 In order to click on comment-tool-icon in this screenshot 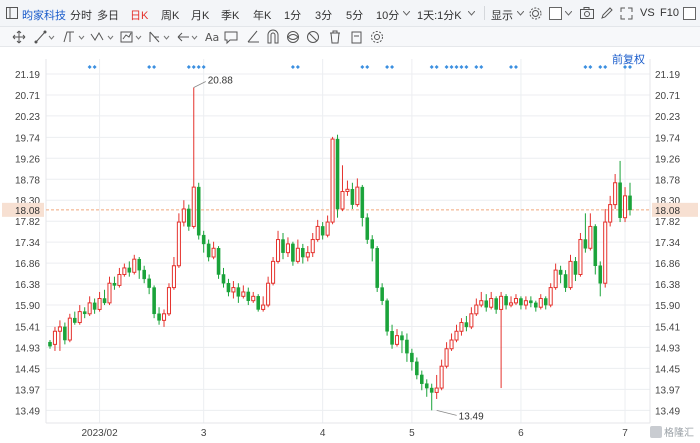, I will do `click(231, 37)`.